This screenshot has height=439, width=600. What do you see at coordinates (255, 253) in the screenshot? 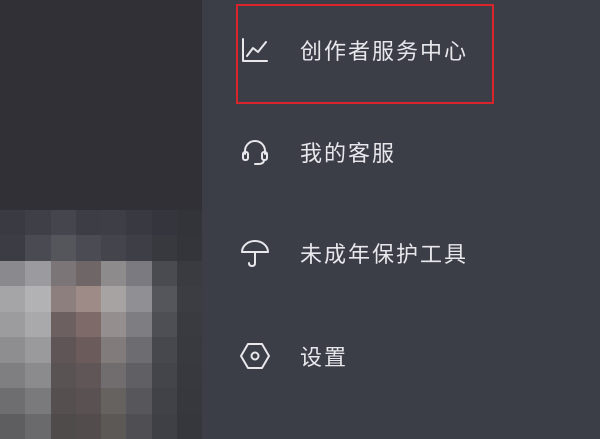
I see `umbrella-icon` at bounding box center [255, 253].